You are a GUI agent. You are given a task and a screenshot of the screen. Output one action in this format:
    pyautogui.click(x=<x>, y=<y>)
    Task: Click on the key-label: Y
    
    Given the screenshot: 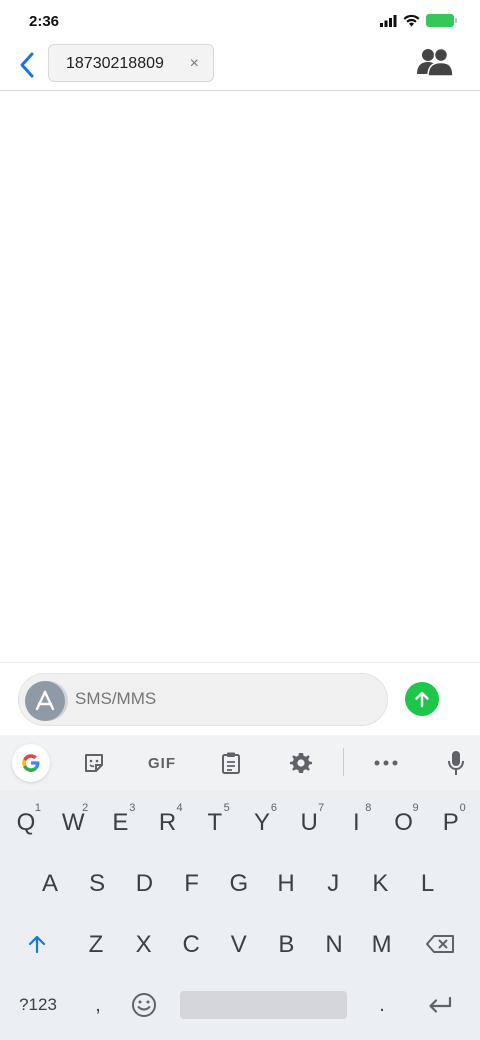 What is the action you would take?
    pyautogui.click(x=261, y=822)
    